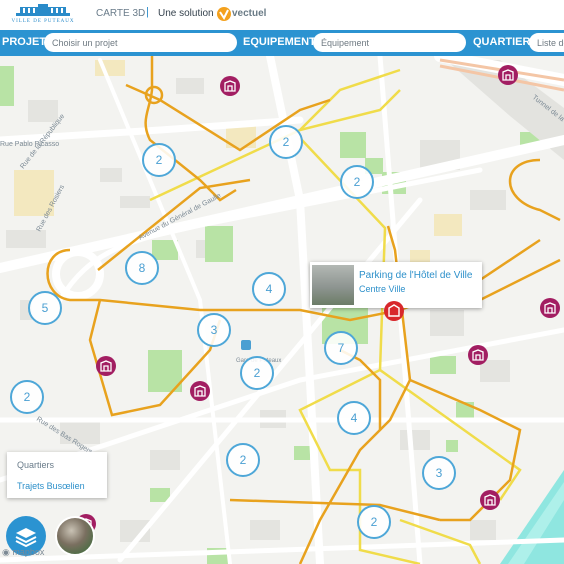  Describe the element at coordinates (389, 42) in the screenshot. I see `equipement-select` at that location.